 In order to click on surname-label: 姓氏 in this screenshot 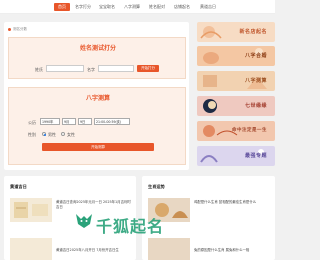, I will do `click(39, 69)`.